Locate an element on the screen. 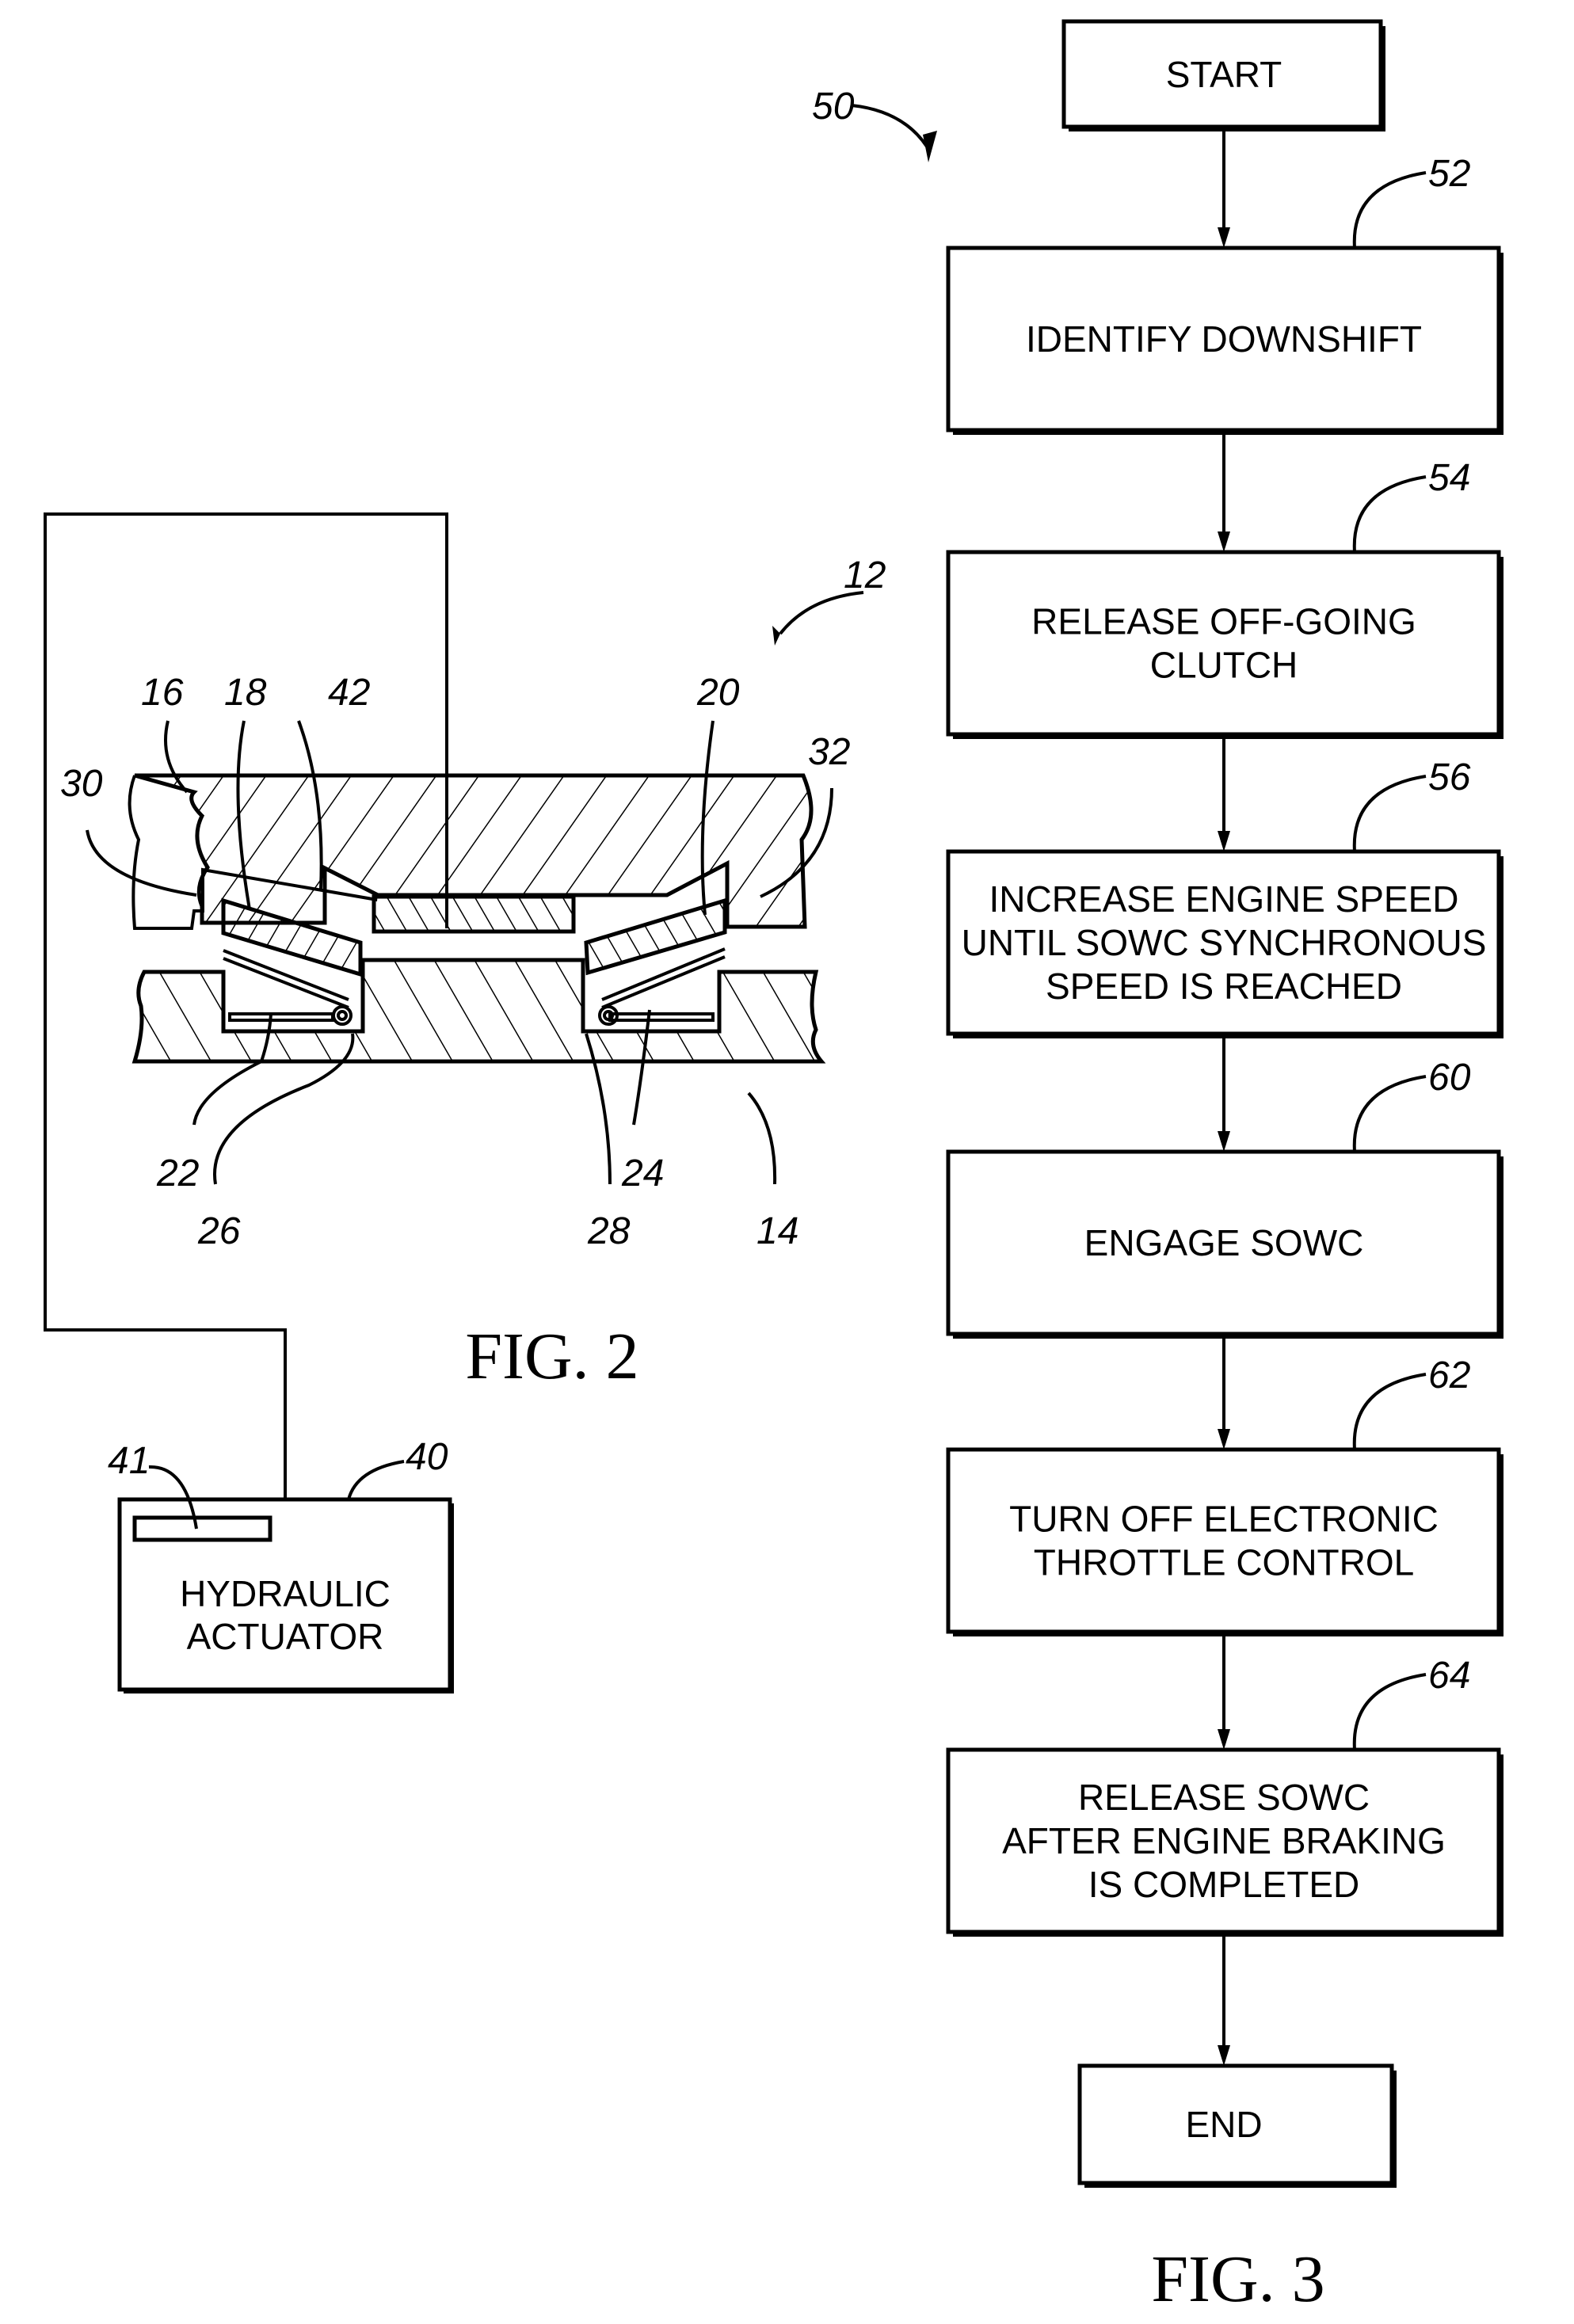 The width and height of the screenshot is (1574, 2324). step-text-line: IDENTIFY DOWNSHIFT is located at coordinates (1224, 339).